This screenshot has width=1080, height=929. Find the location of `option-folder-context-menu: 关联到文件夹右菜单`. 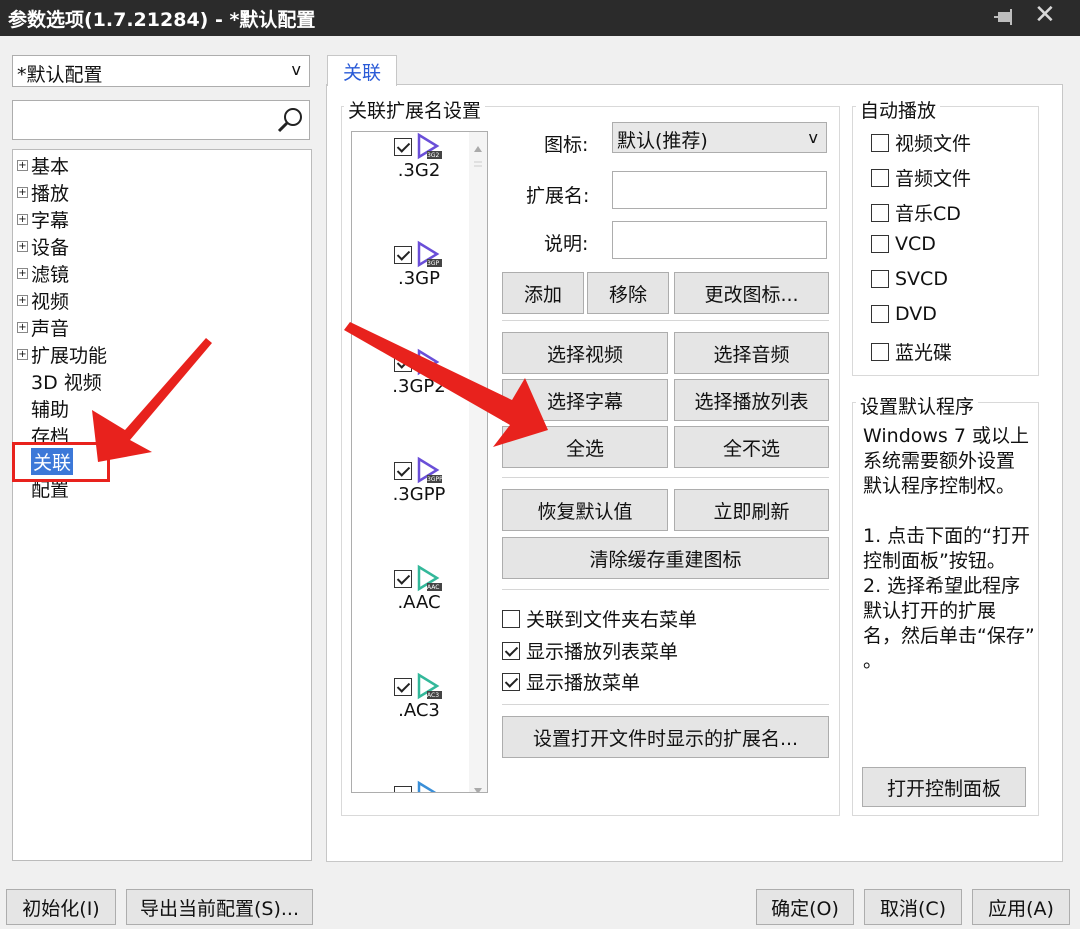

option-folder-context-menu: 关联到文件夹右菜单 is located at coordinates (599, 618).